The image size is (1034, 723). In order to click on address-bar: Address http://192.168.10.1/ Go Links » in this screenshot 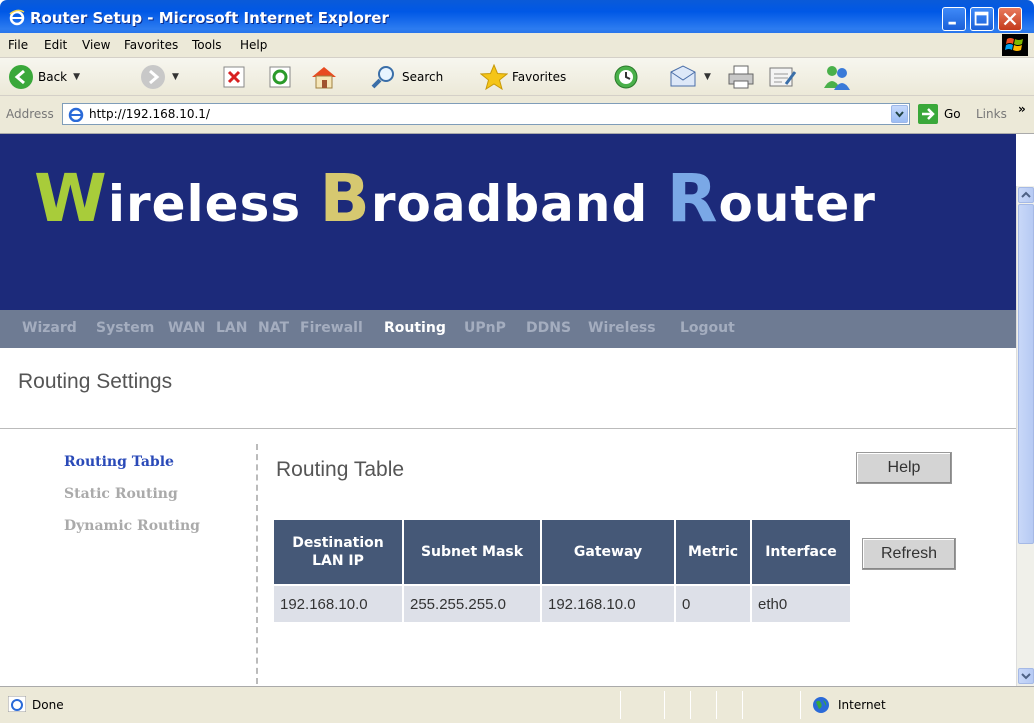, I will do `click(517, 115)`.